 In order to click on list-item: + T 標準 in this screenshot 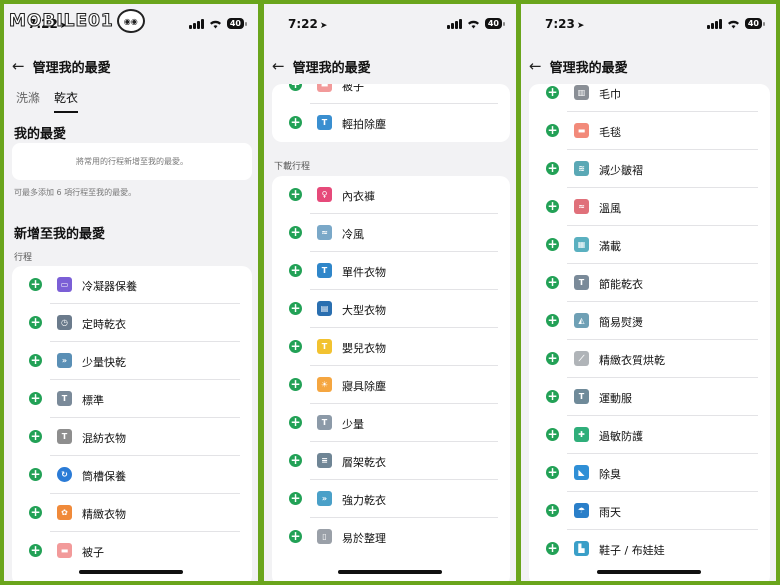, I will do `click(132, 399)`.